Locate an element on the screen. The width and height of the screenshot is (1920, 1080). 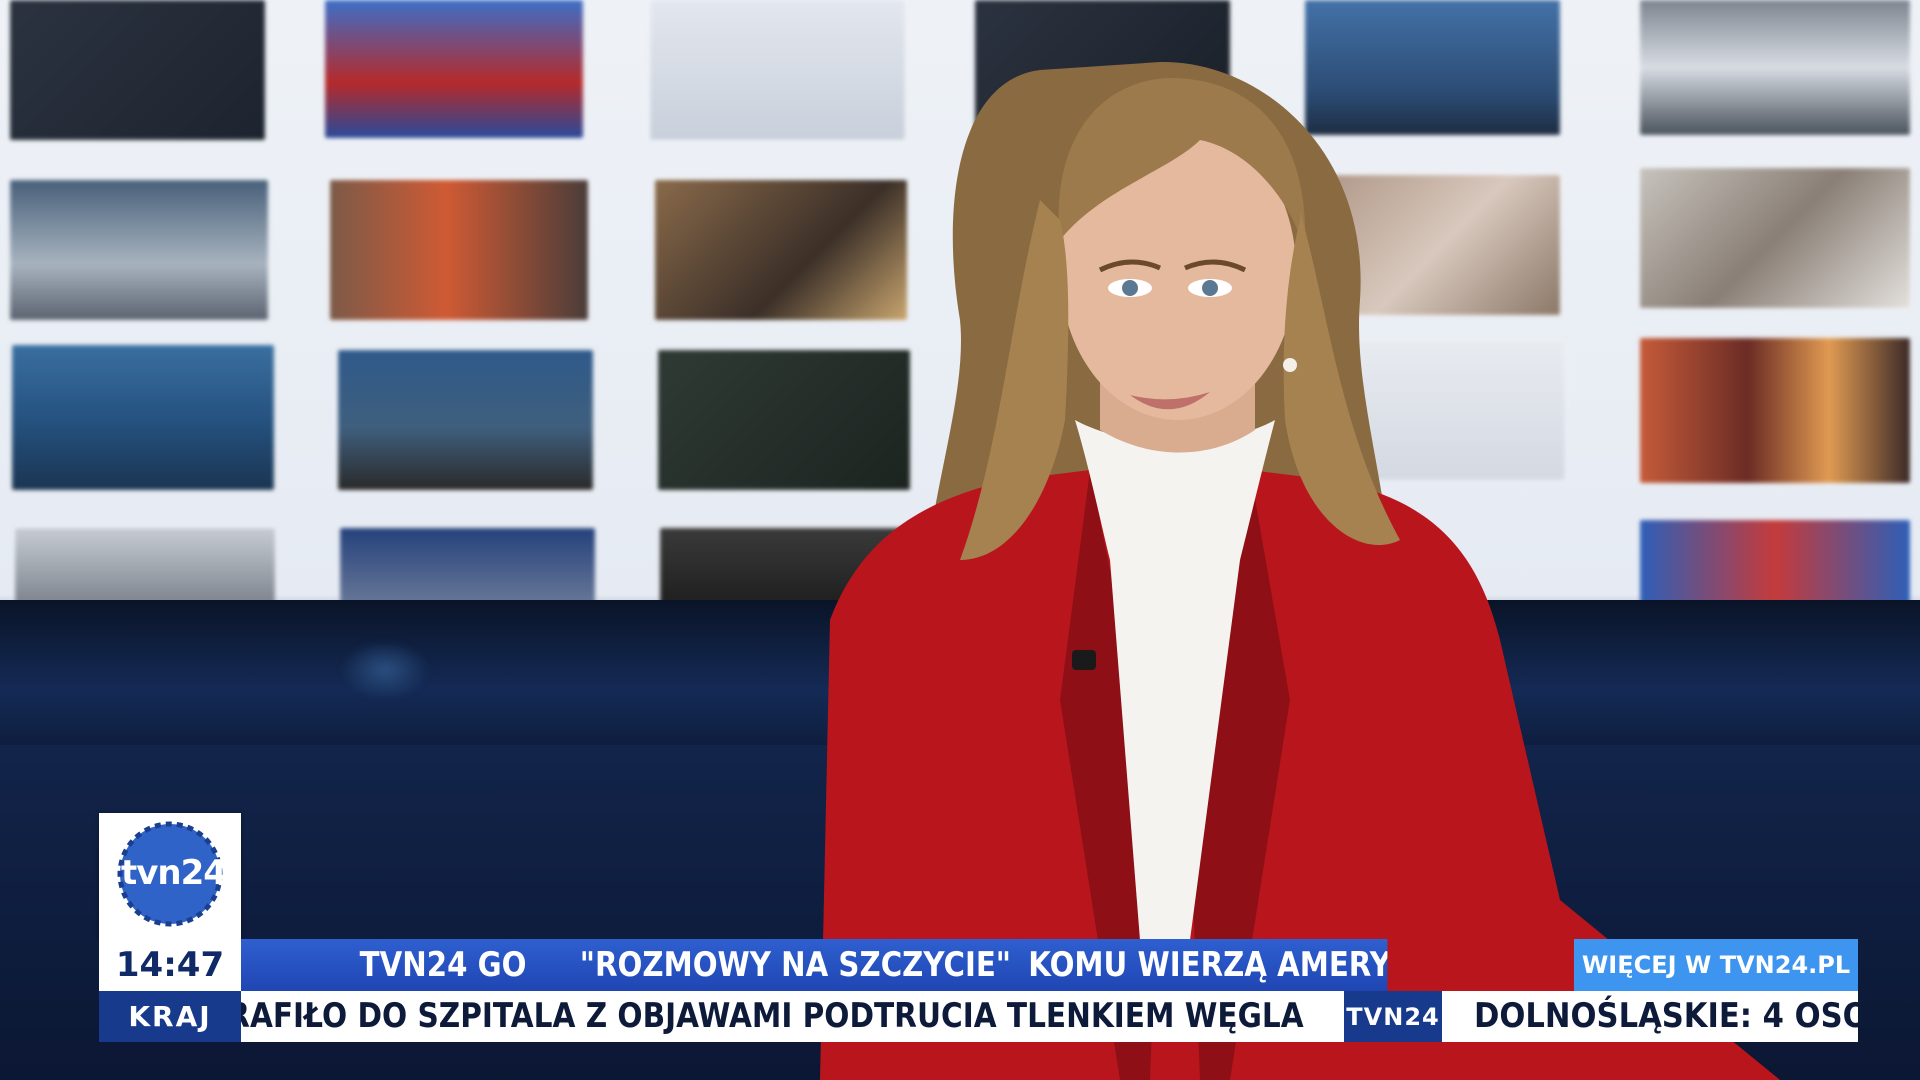
ticker-separator: TVN24 is located at coordinates (1393, 1016).